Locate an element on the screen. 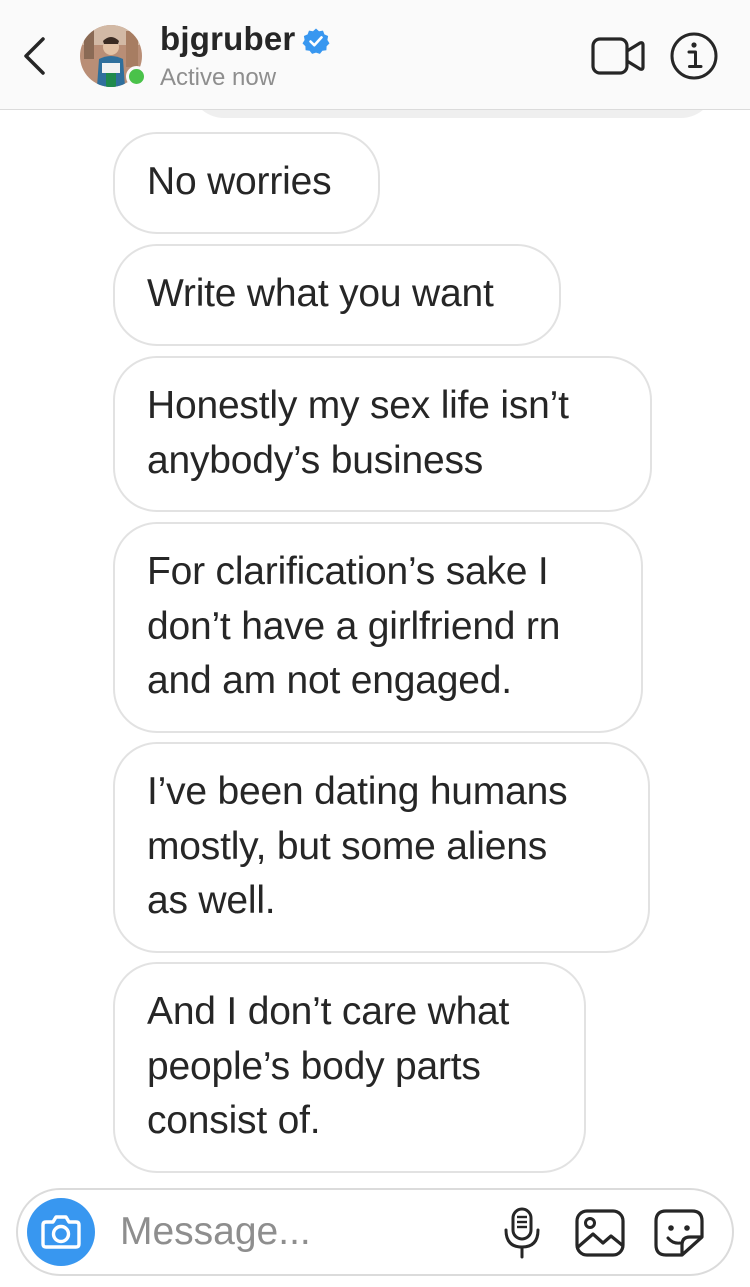 This screenshot has height=1287, width=750. online-status-dot is located at coordinates (136, 76).